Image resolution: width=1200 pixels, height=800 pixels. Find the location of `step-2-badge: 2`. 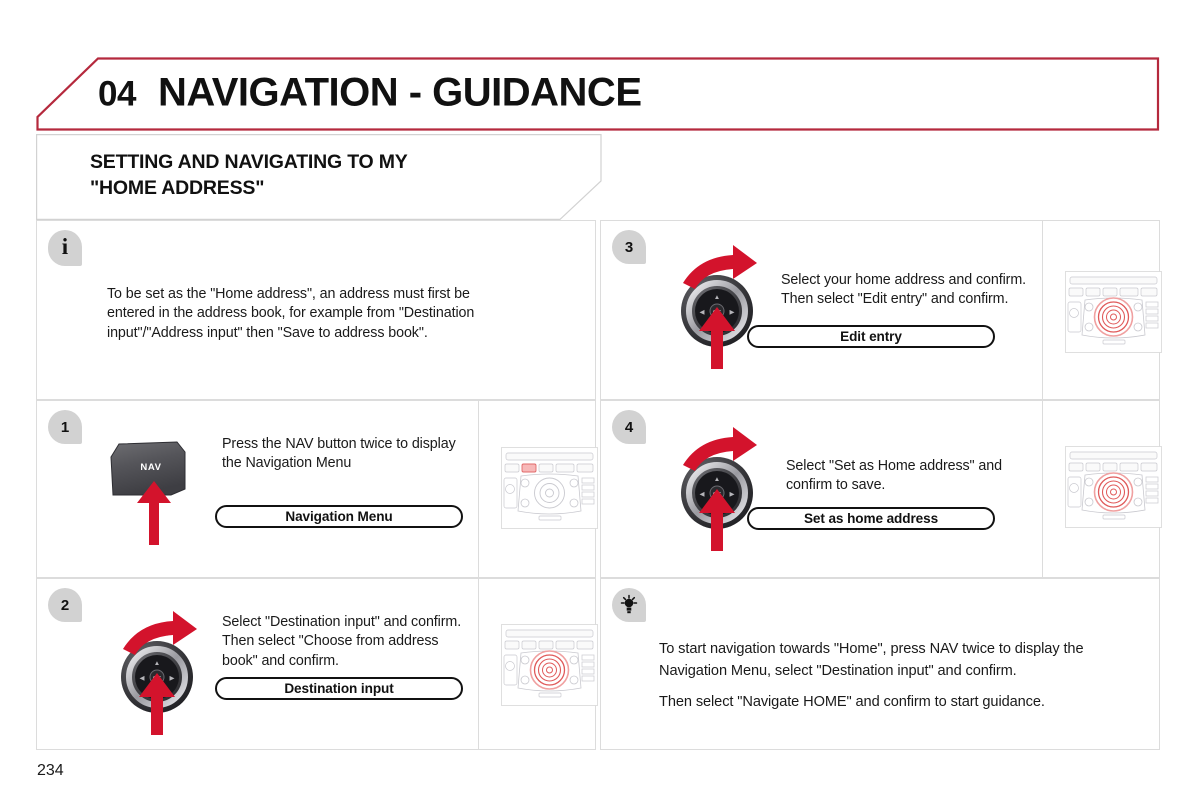

step-2-badge: 2 is located at coordinates (65, 605).